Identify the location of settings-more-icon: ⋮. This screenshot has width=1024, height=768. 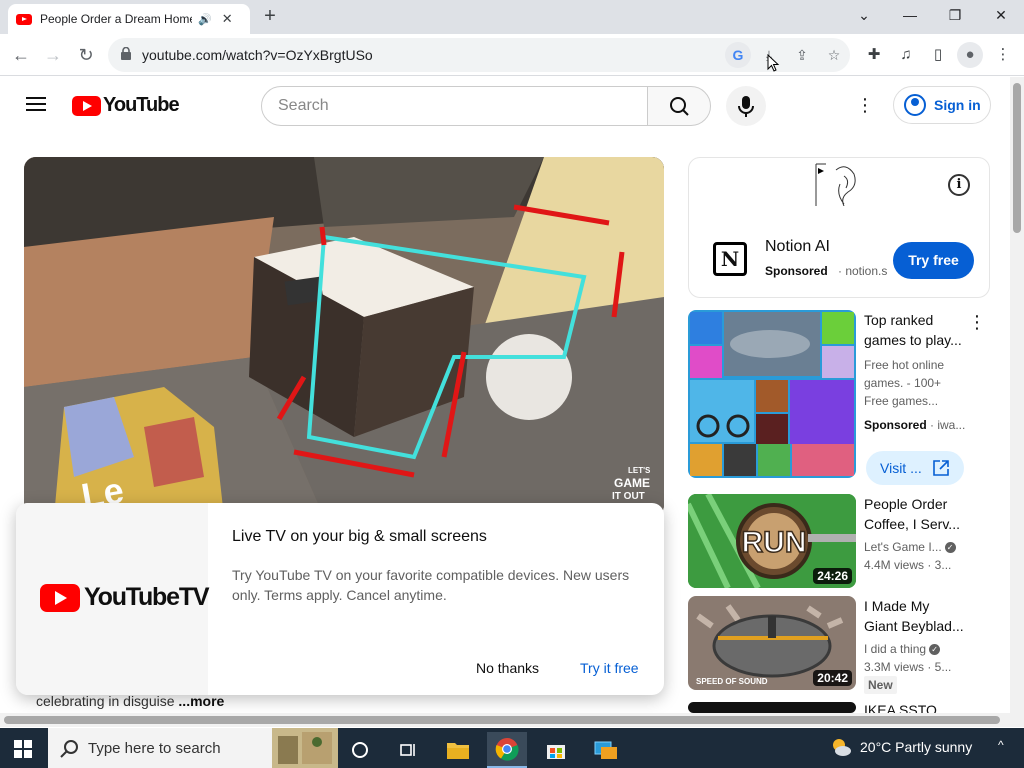
(865, 105).